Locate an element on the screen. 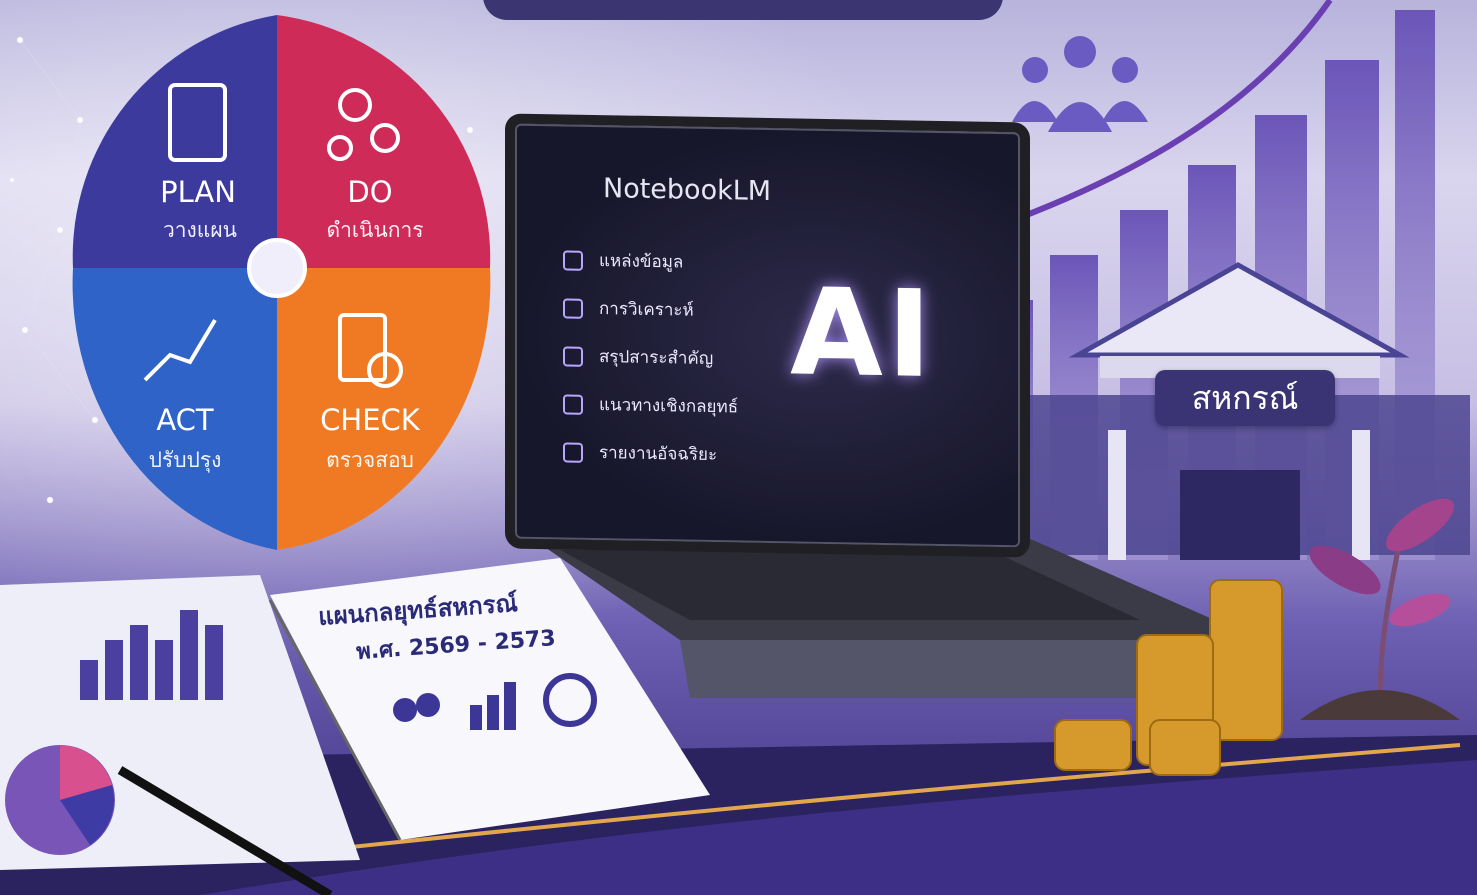 The image size is (1477, 895). plan-thai-label: วางแผน is located at coordinates (200, 230).